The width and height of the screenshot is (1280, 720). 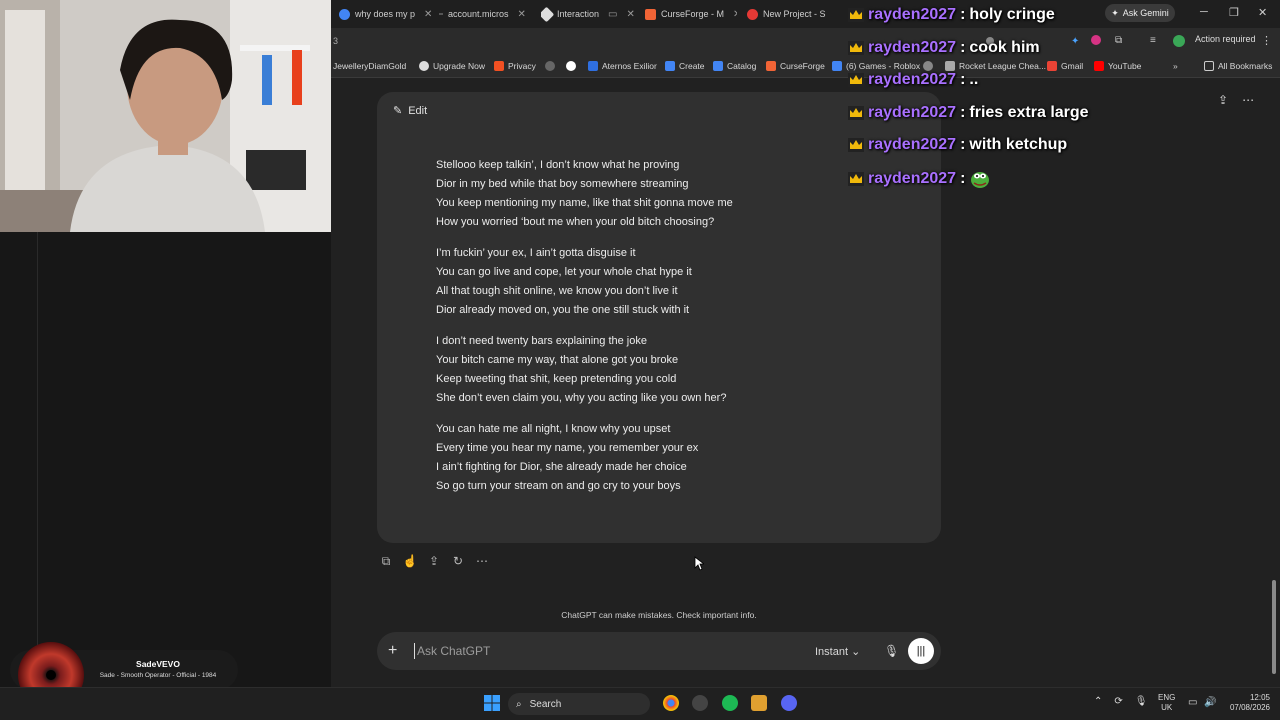 What do you see at coordinates (921, 651) in the screenshot?
I see `voice-mode-button: |||` at bounding box center [921, 651].